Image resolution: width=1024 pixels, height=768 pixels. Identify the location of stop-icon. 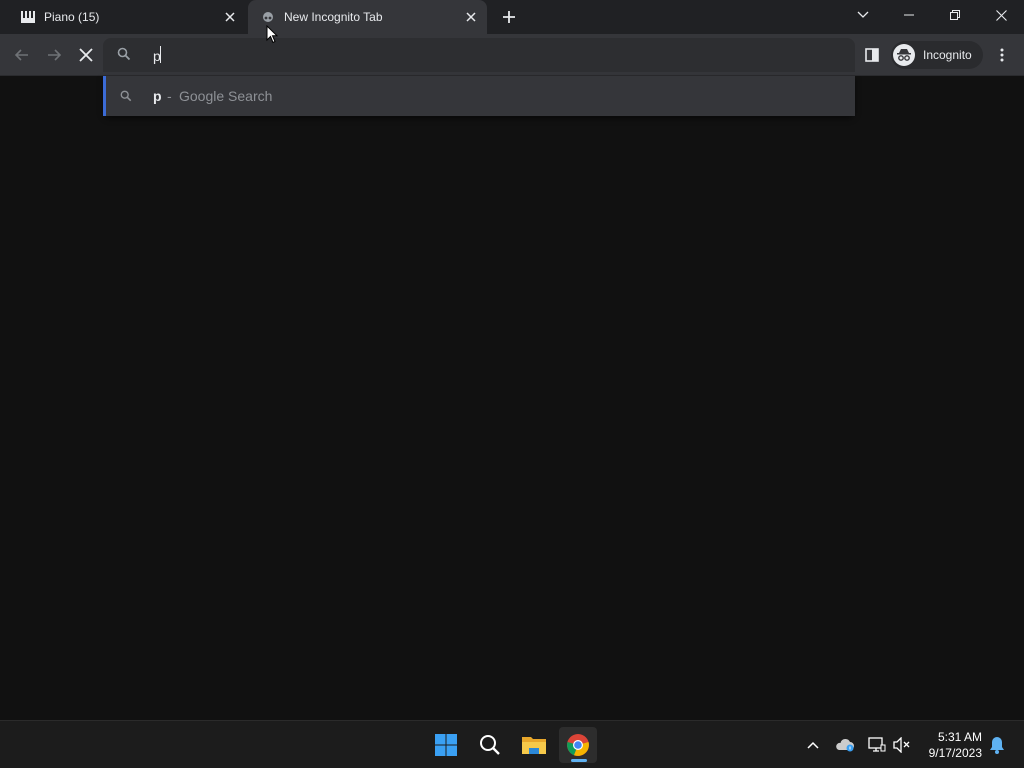
(86, 55).